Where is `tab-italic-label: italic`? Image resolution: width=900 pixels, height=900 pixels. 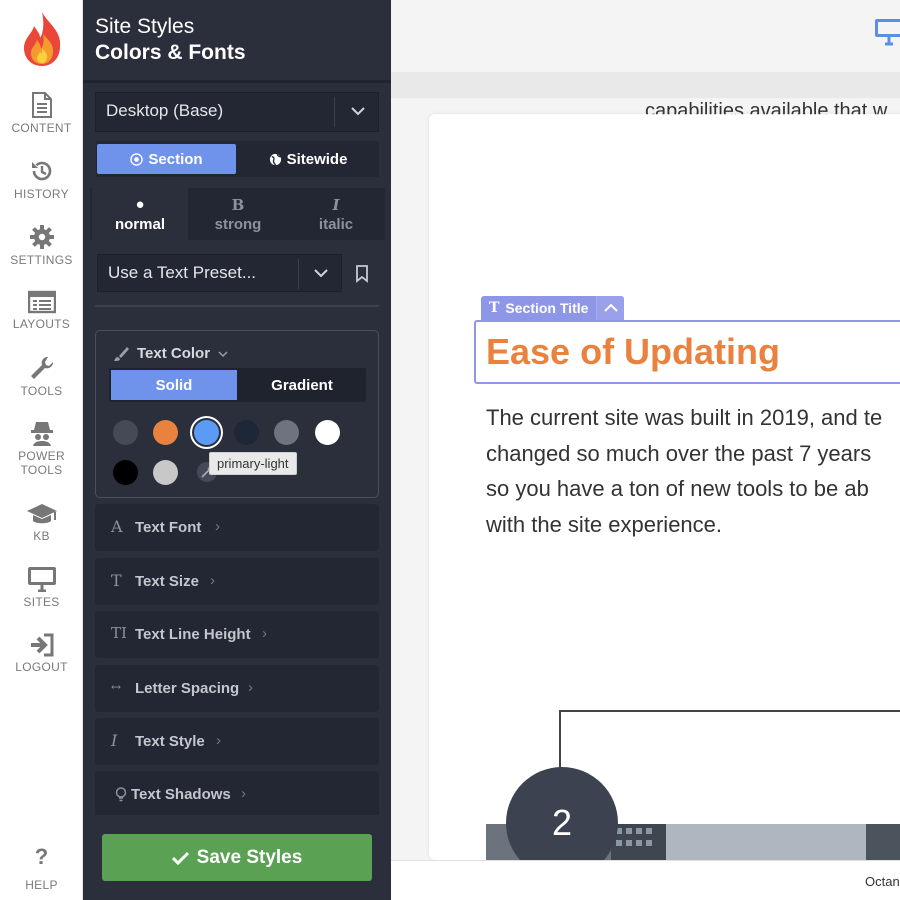 tab-italic-label: italic is located at coordinates (336, 224).